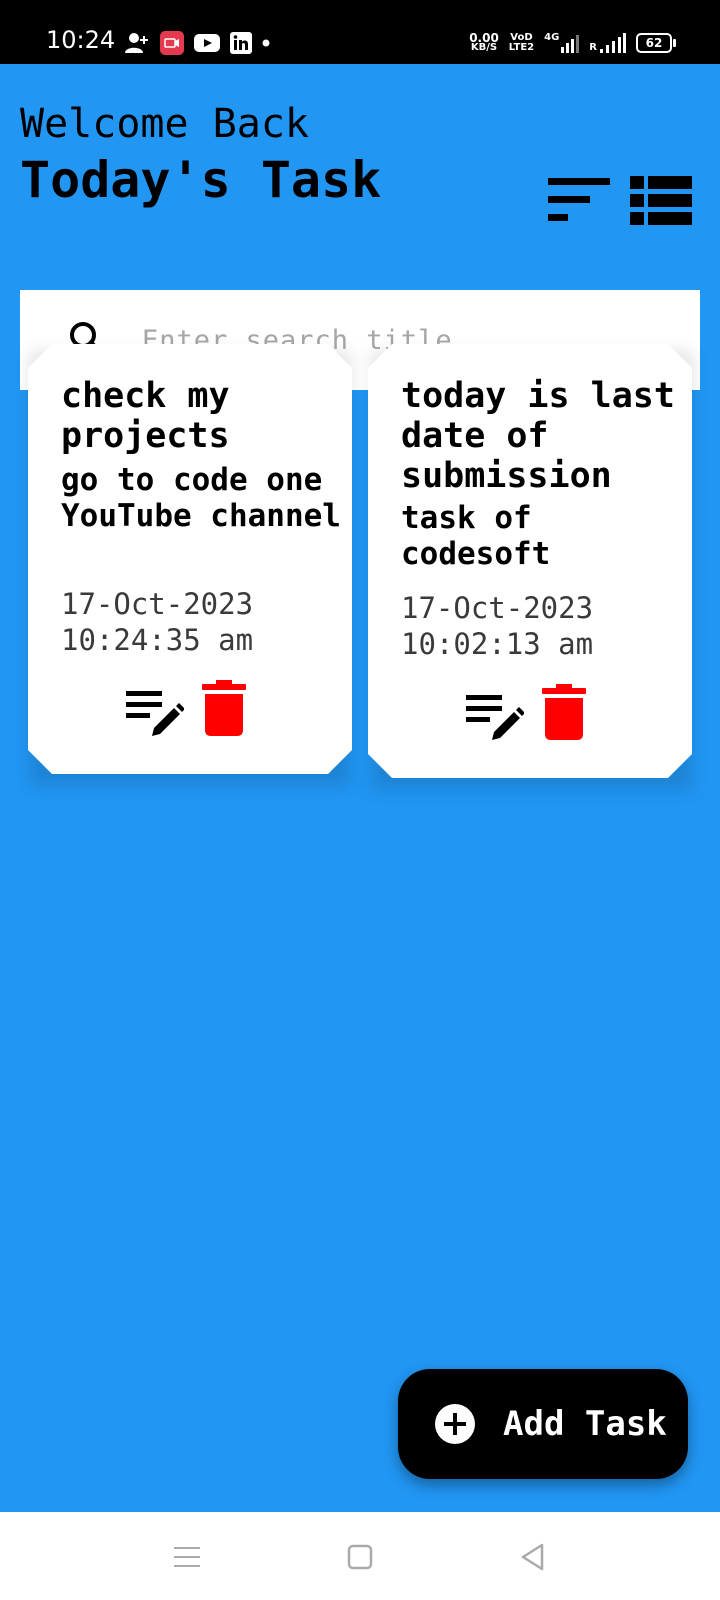 This screenshot has height=1600, width=720. I want to click on add-contact-icon, so click(136, 43).